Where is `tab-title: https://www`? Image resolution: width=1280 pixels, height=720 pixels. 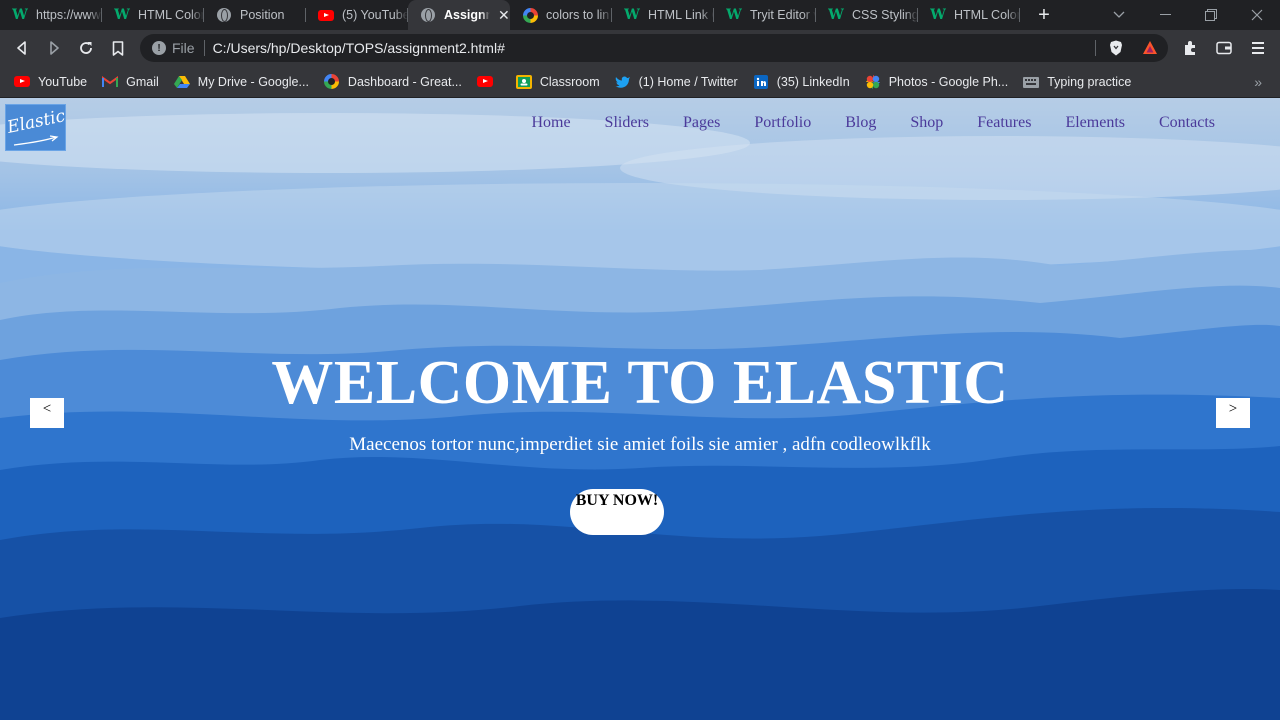
tab-title: https://www is located at coordinates (68, 15).